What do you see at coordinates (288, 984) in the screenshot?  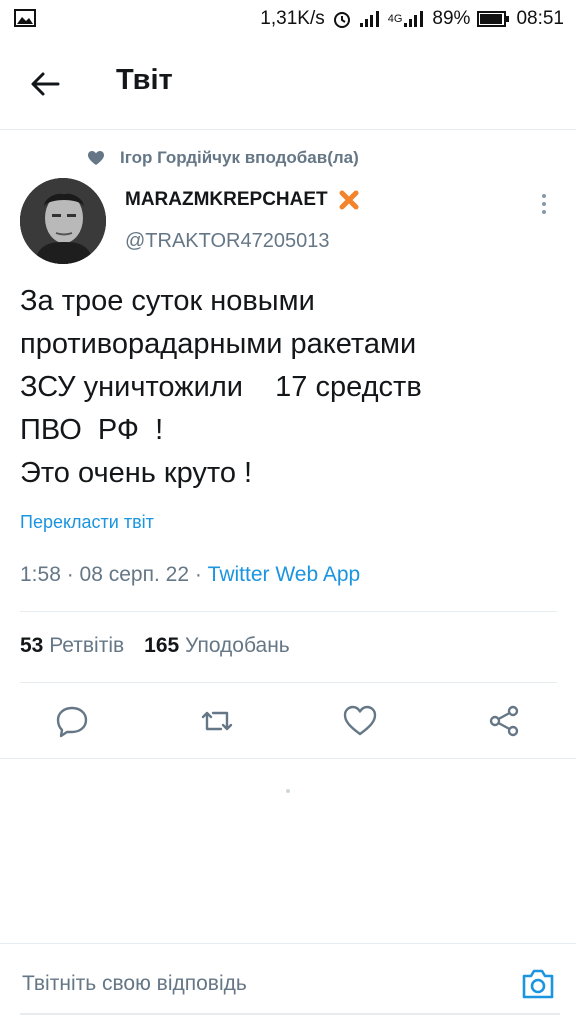 I see `reply-bar: Твітніть свою відповідь` at bounding box center [288, 984].